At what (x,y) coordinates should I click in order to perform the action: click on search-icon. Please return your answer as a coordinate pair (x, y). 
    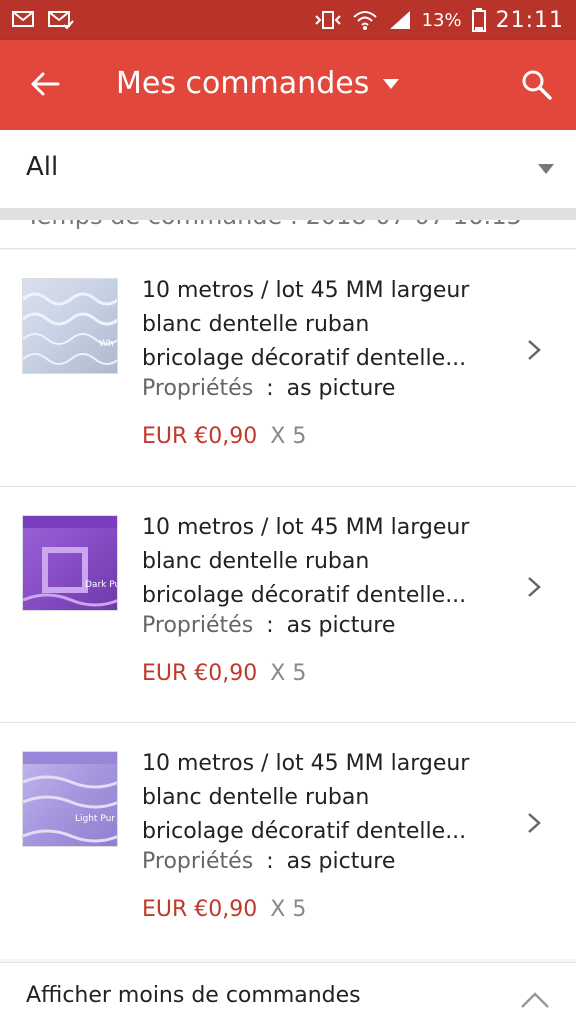
    Looking at the image, I should click on (537, 85).